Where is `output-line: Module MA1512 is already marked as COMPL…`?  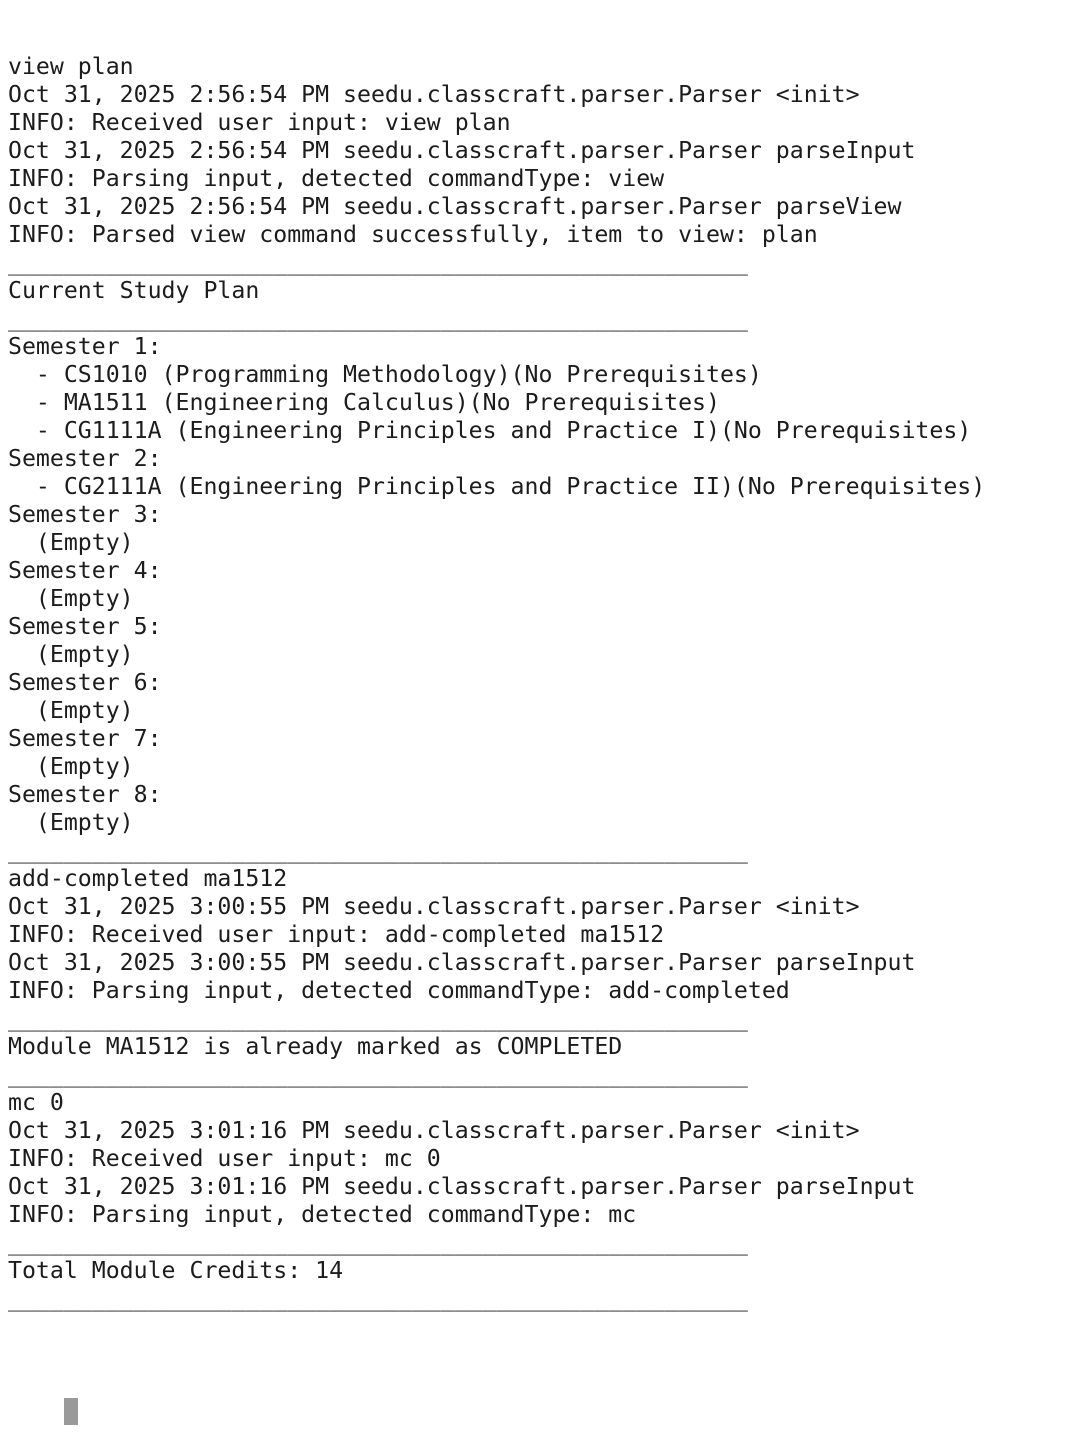 output-line: Module MA1512 is already marked as COMPL… is located at coordinates (315, 1046).